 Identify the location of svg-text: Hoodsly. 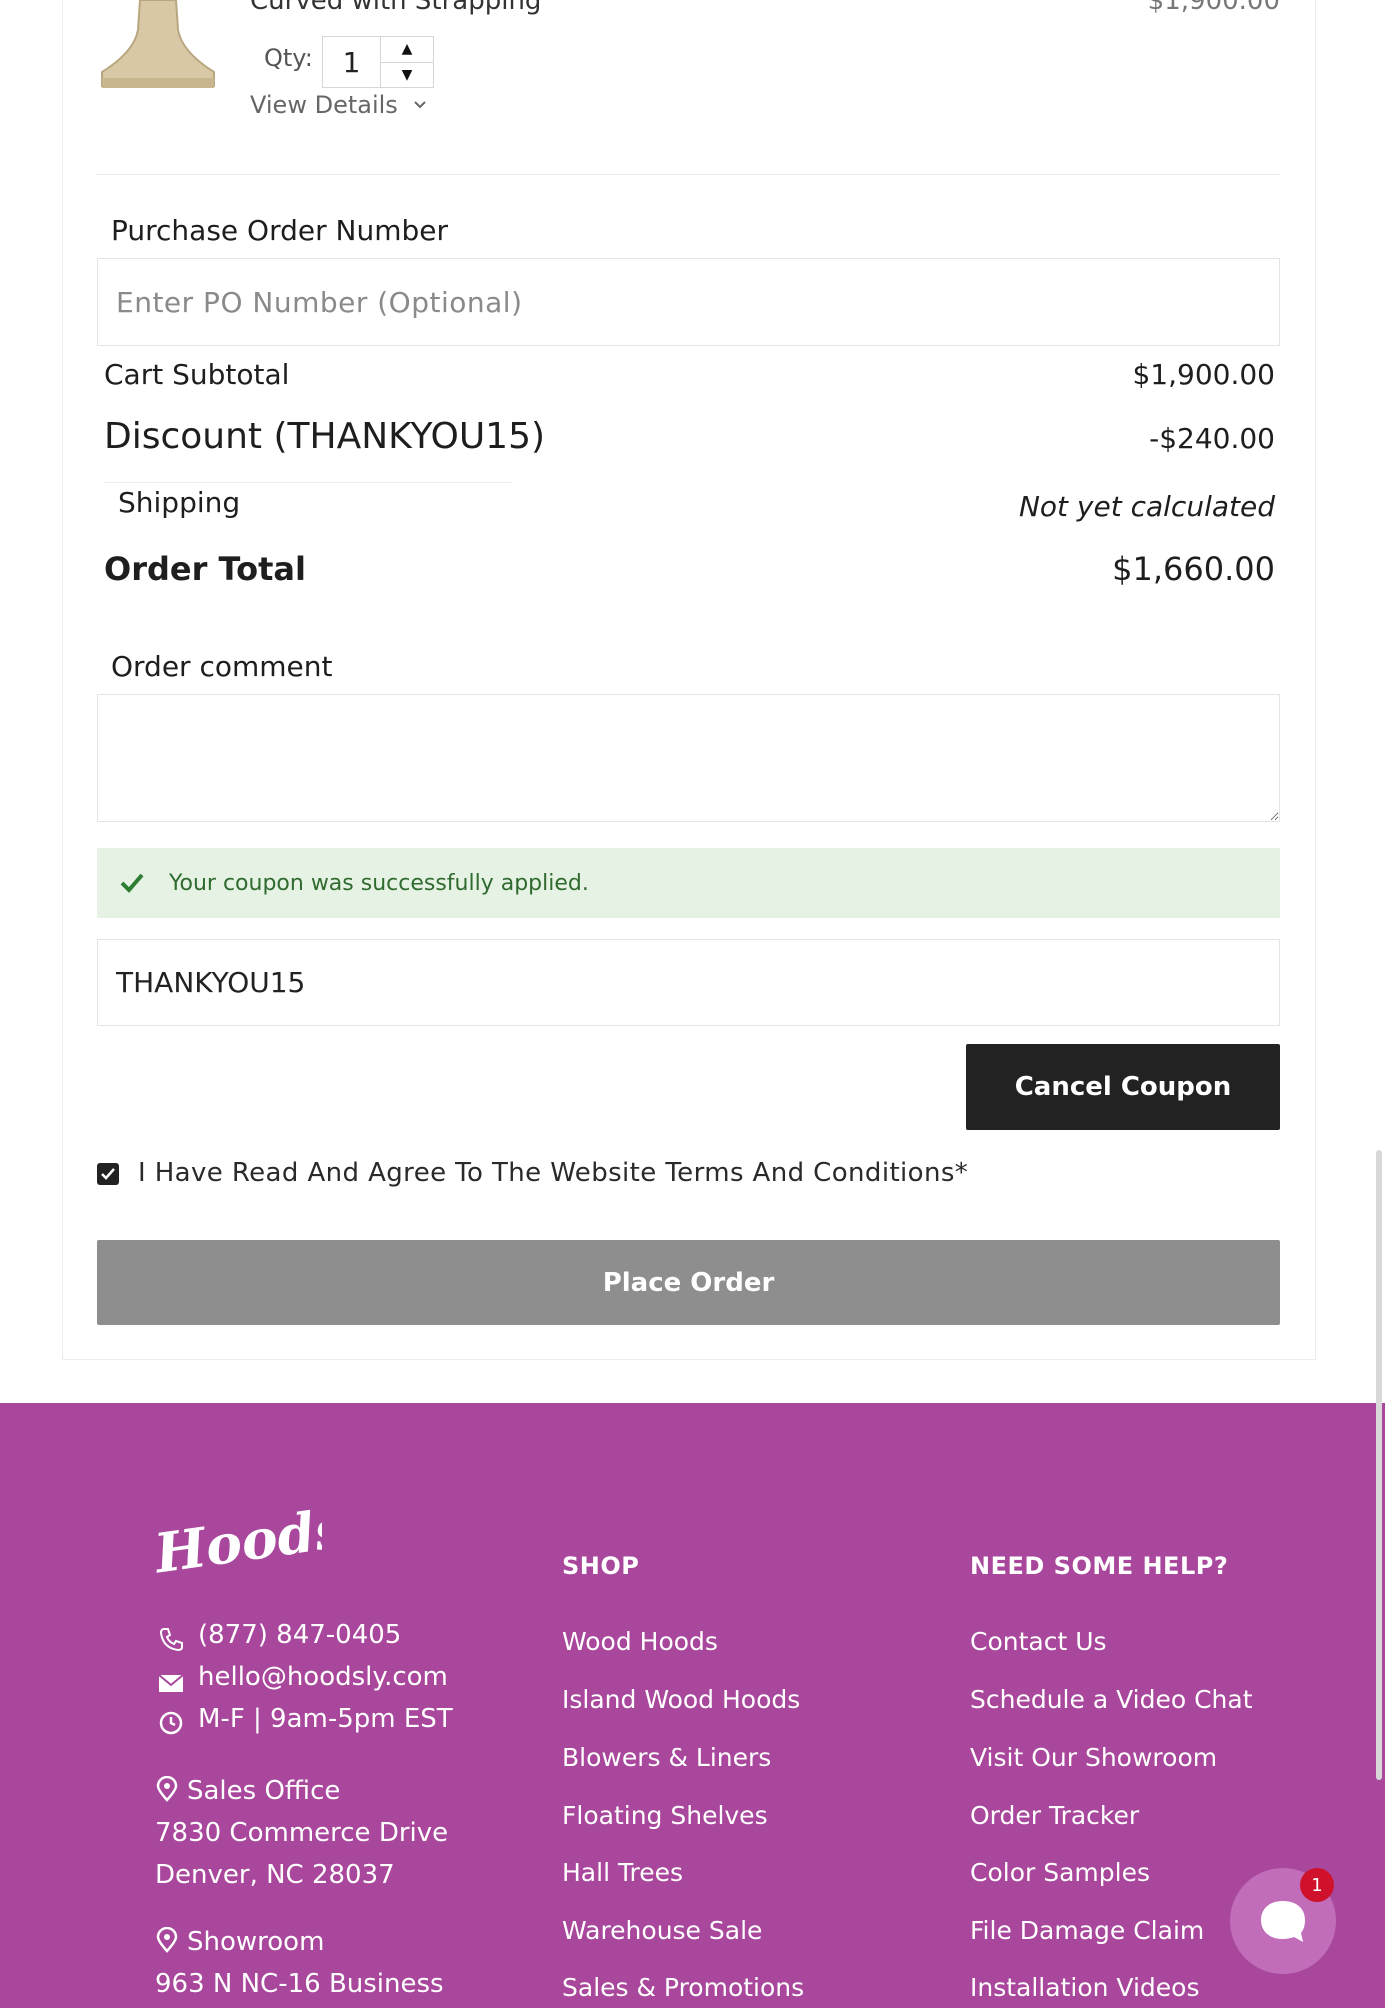
(237, 1540).